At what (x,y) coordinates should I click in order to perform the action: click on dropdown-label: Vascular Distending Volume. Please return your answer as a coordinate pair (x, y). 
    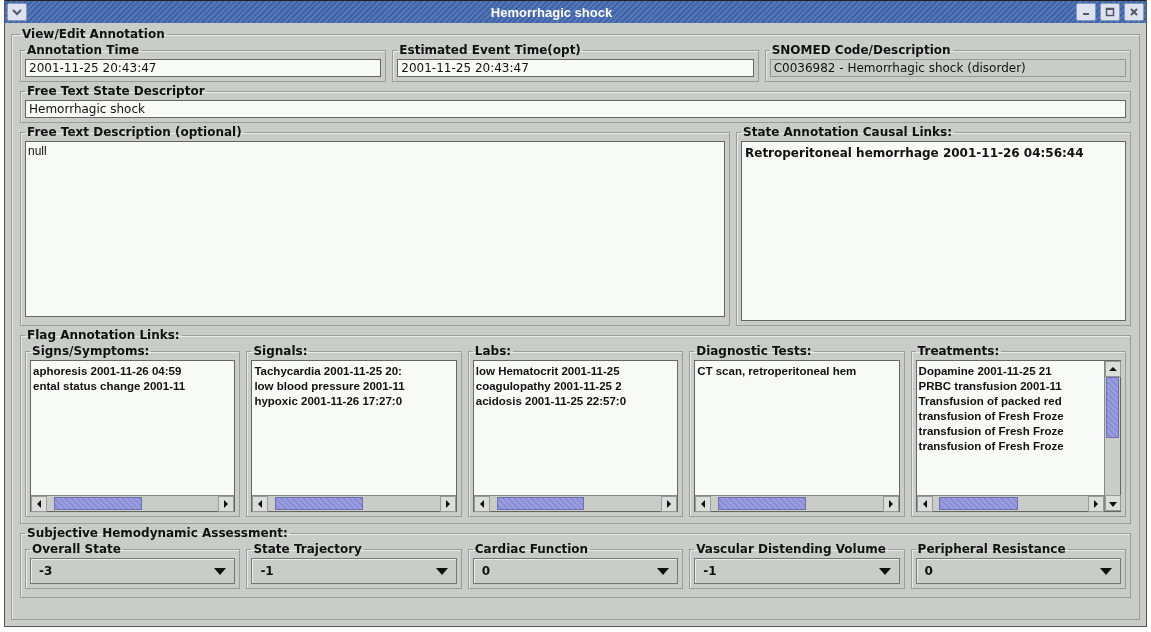
    Looking at the image, I should click on (791, 549).